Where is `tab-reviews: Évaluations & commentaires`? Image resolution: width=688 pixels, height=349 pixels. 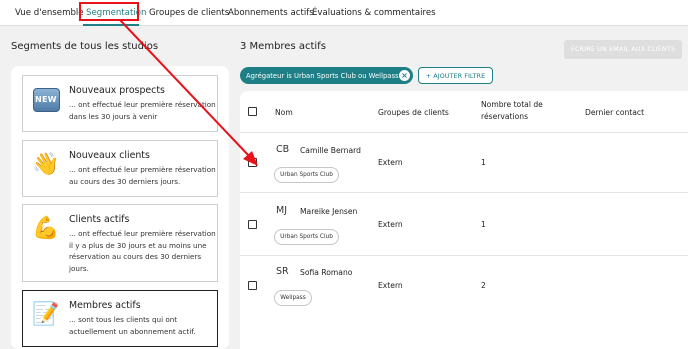 tab-reviews: Évaluations & commentaires is located at coordinates (374, 13).